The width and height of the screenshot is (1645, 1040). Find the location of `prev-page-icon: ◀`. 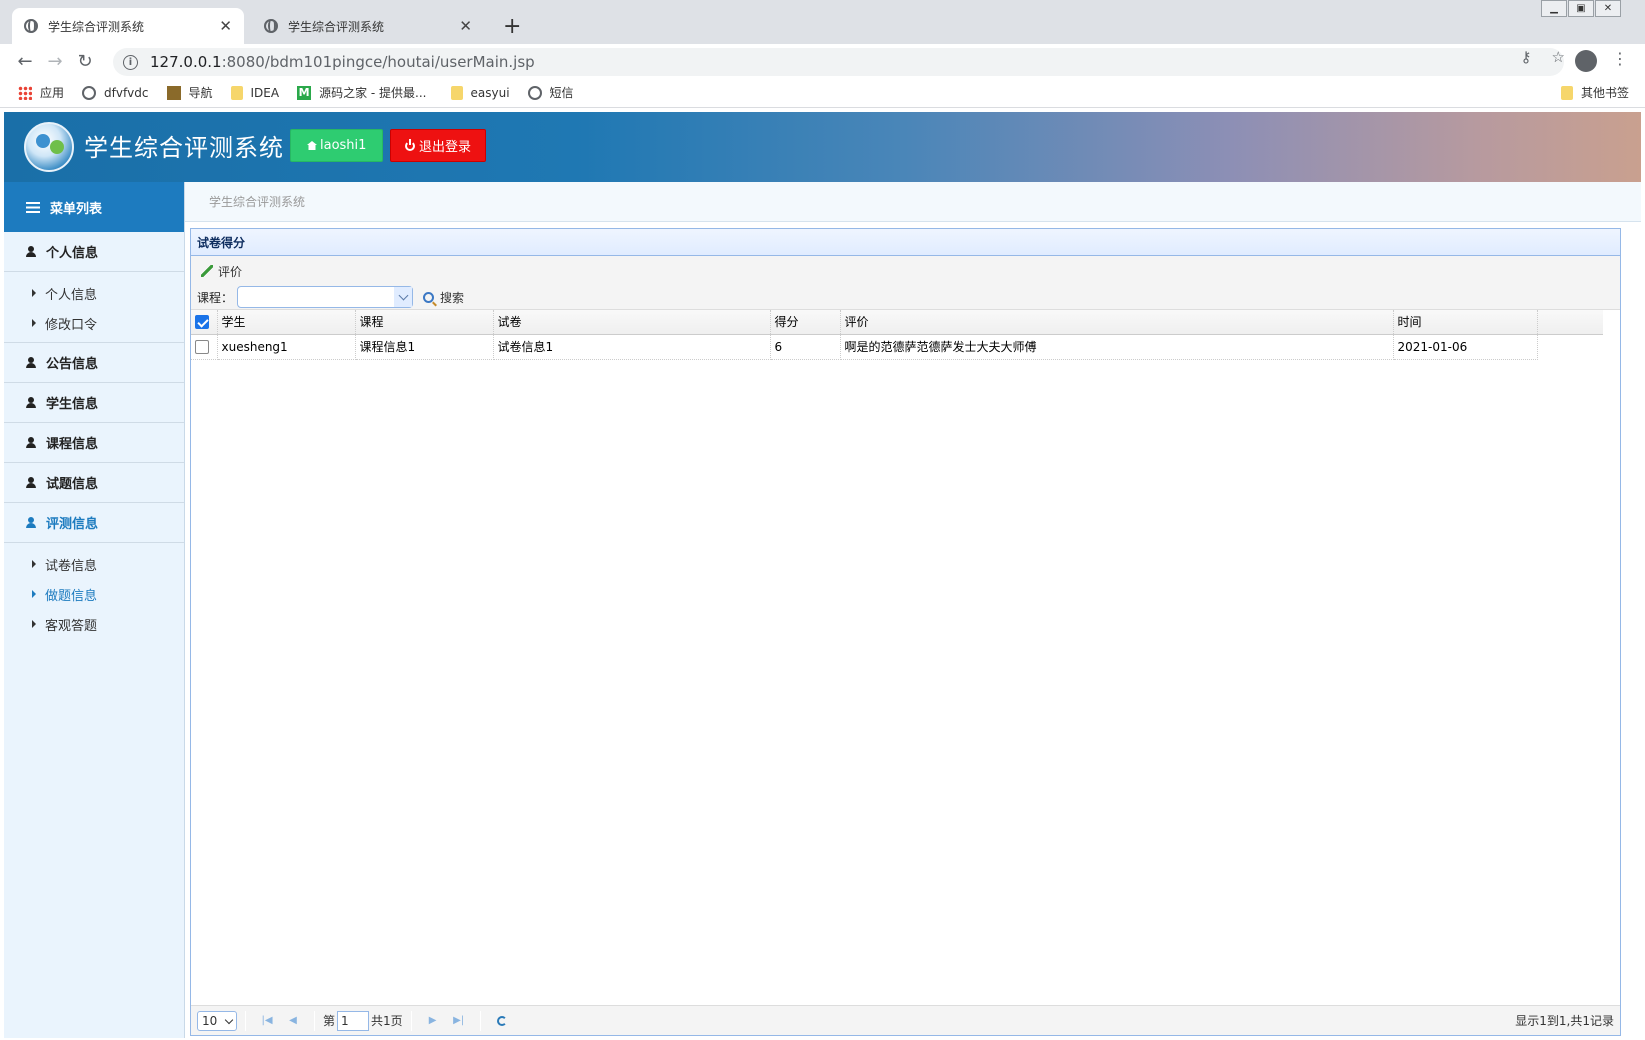

prev-page-icon: ◀ is located at coordinates (293, 1021).